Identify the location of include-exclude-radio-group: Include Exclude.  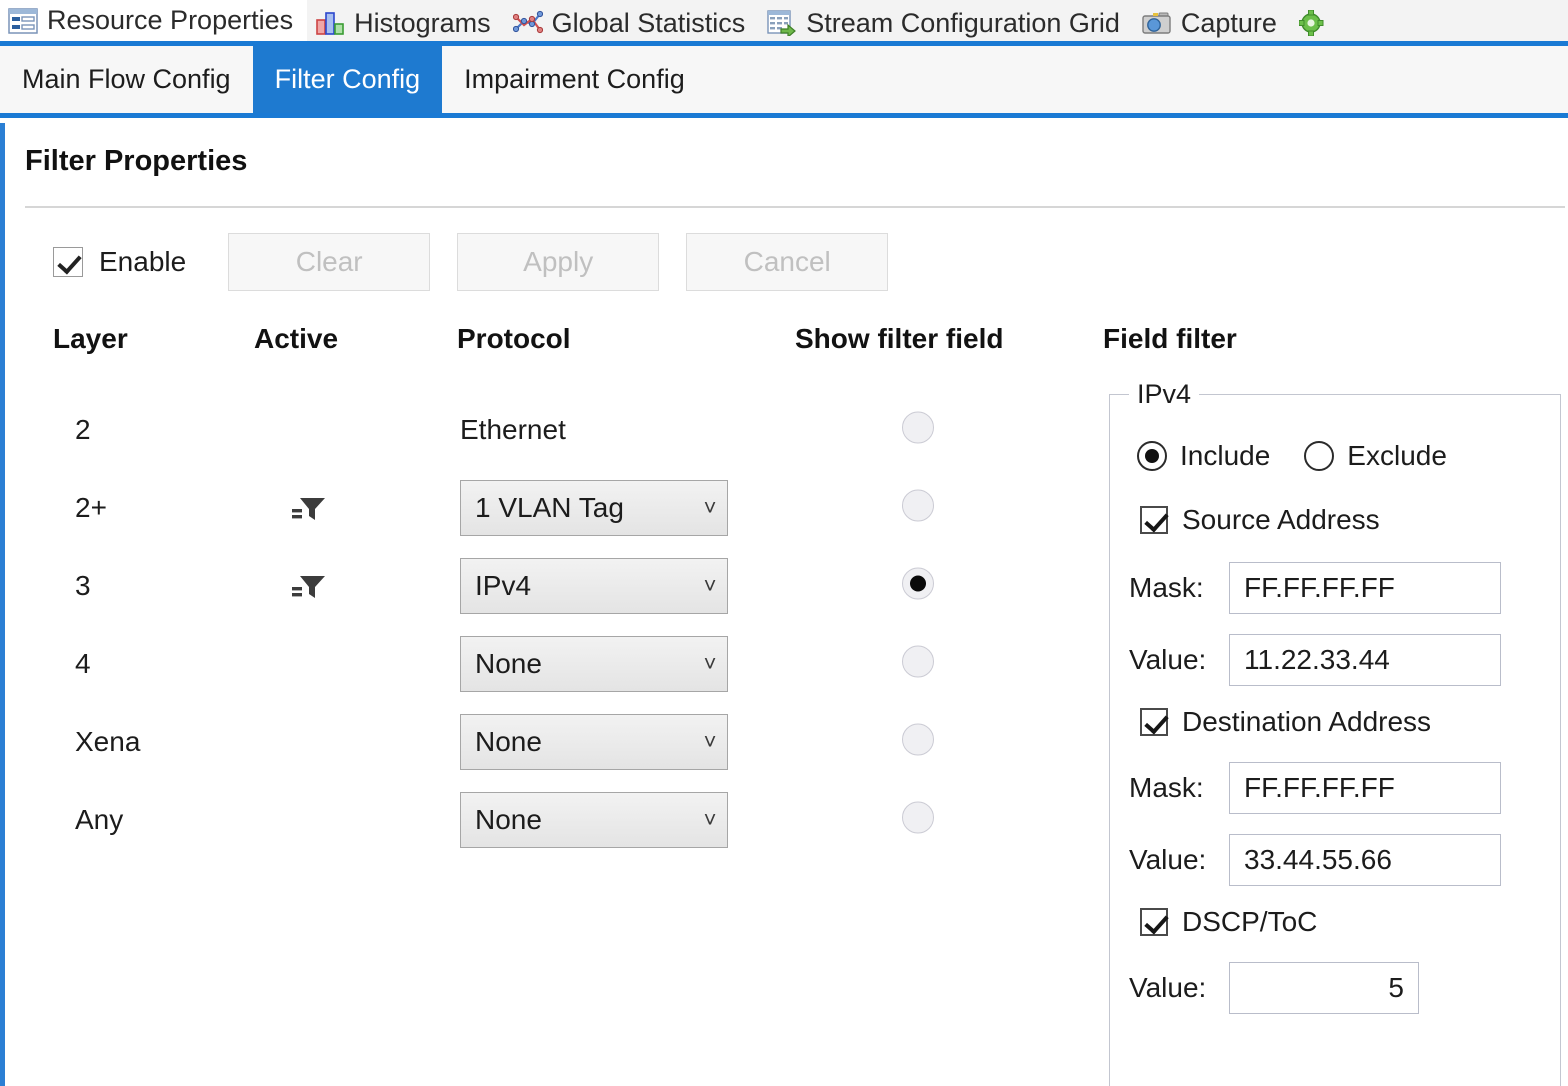
(1292, 456).